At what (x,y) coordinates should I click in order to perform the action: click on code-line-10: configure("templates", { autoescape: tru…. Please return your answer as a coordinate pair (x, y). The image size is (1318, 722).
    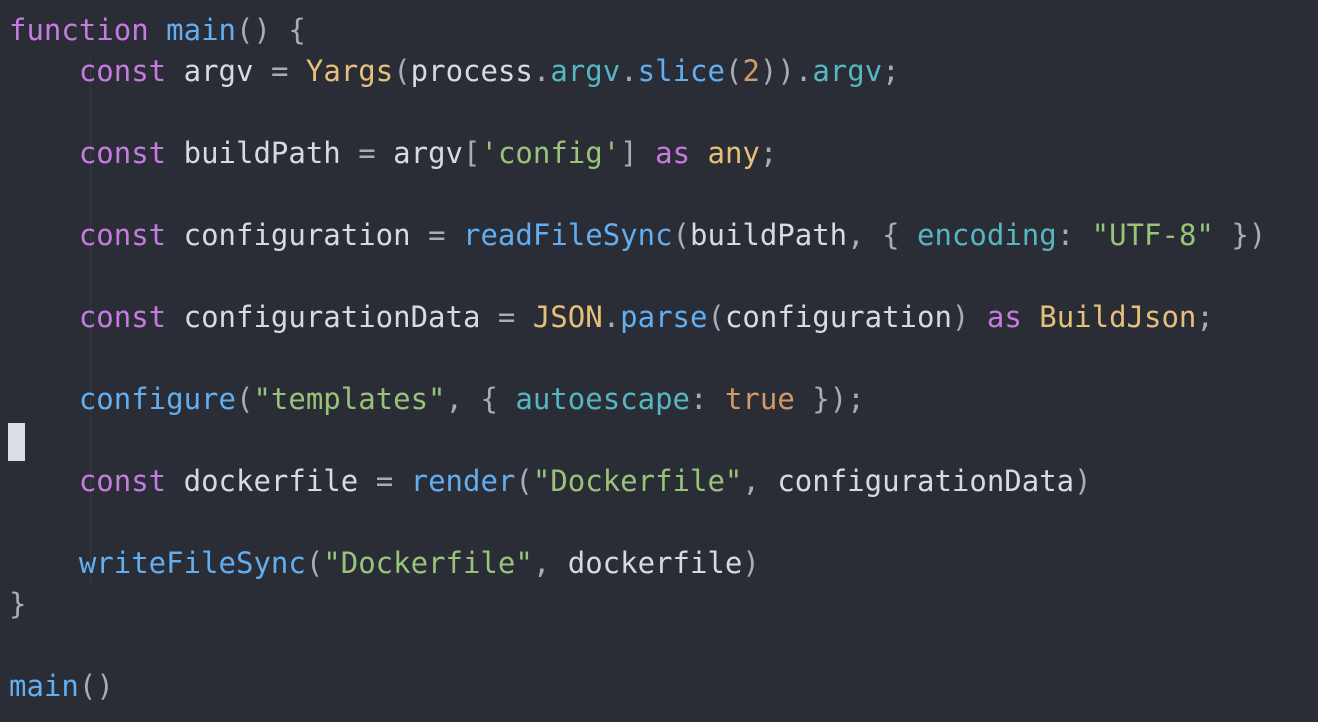
    Looking at the image, I should click on (663, 399).